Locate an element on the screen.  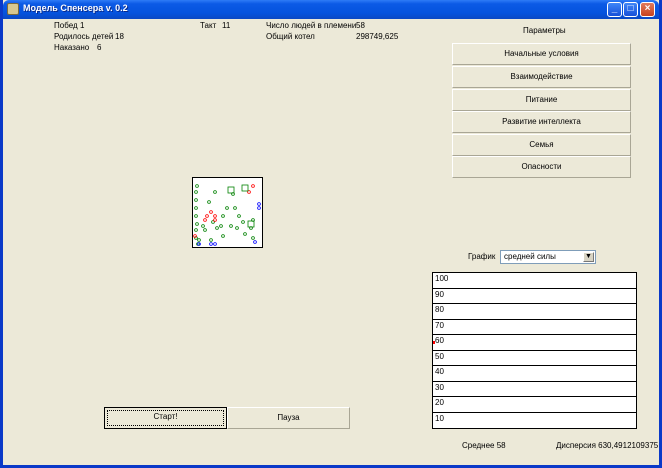
graph-panel: 100 90 80 70 60 50 40 30 20 10 is located at coordinates (534, 350).